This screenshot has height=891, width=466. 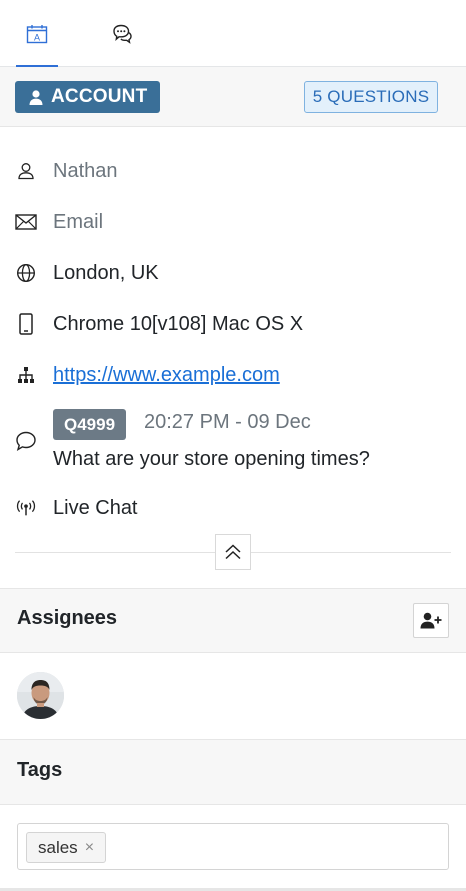 I want to click on add-assignee-button, so click(x=431, y=620).